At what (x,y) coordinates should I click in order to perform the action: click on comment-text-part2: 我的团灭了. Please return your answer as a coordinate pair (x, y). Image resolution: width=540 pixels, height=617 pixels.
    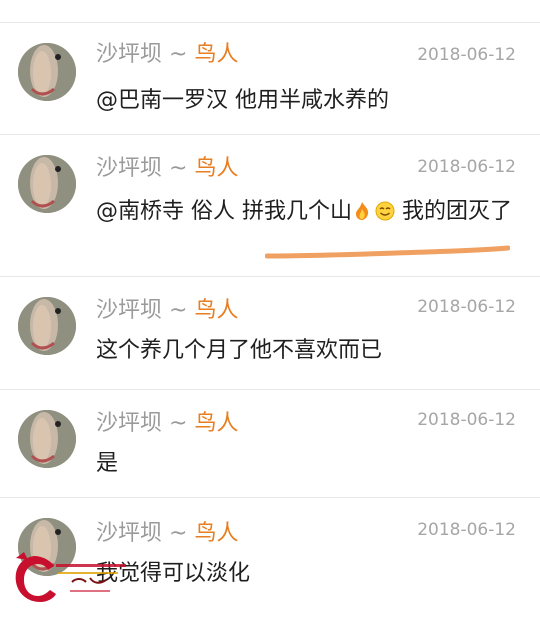
    Looking at the image, I should click on (453, 211).